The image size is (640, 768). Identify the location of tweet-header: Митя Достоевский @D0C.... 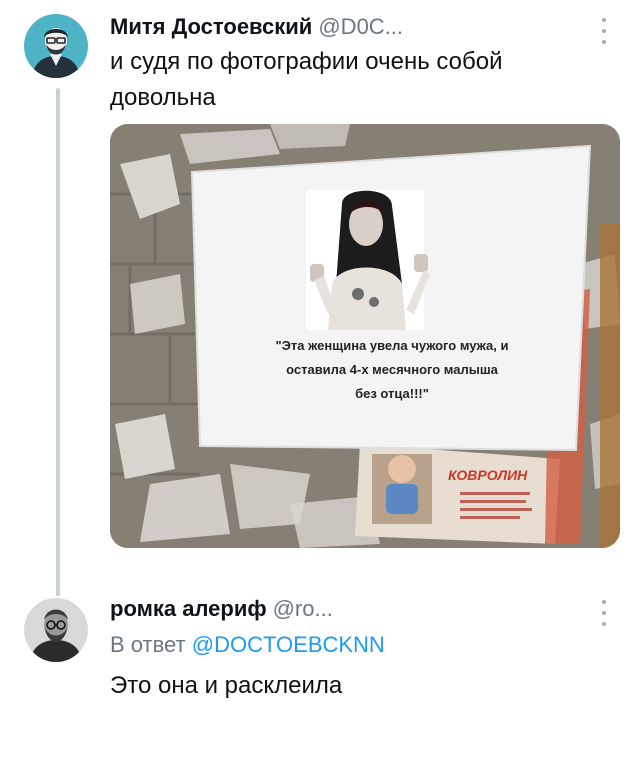
(256, 27).